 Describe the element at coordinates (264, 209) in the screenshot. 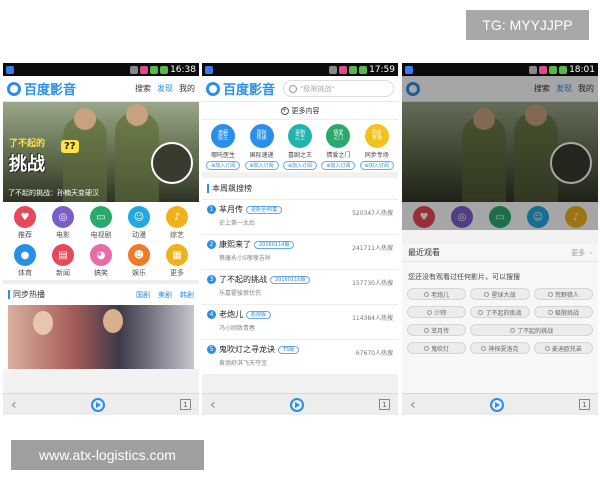

I see `rank-tag: 更新至45集` at that location.